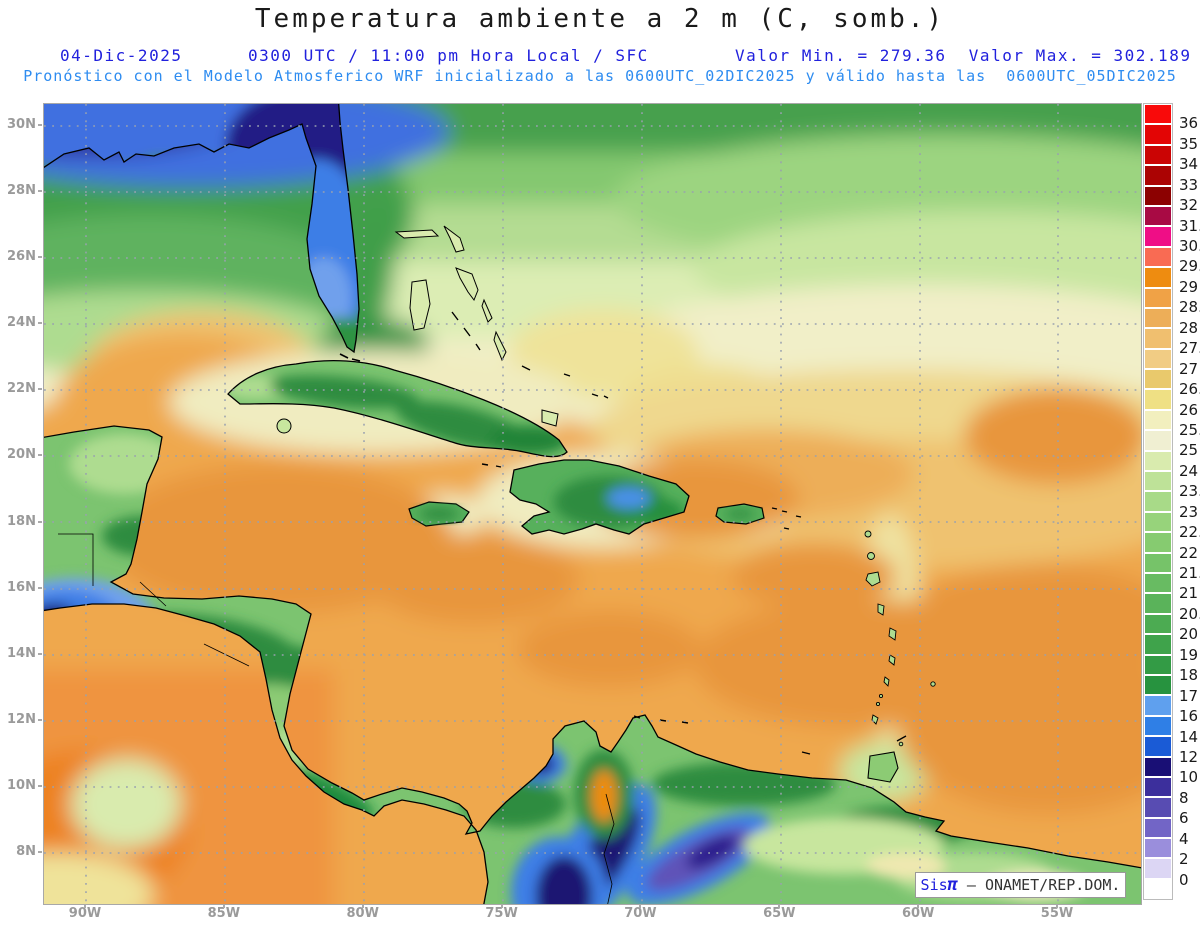  I want to click on colorbar-tick-label: 35, so click(1189, 143).